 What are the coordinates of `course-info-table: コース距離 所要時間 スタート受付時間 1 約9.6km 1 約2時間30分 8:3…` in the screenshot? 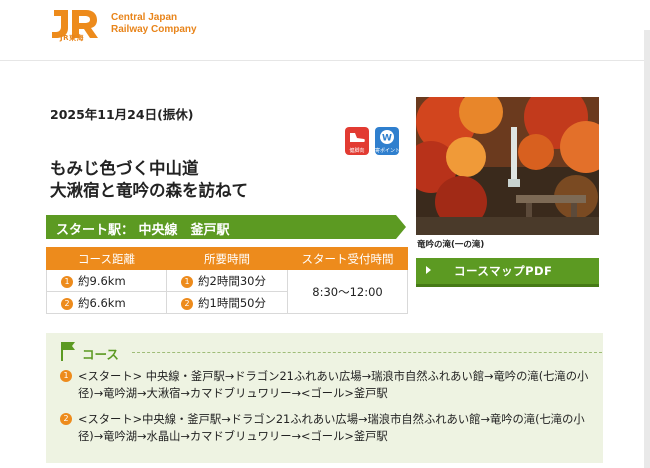 It's located at (227, 280).